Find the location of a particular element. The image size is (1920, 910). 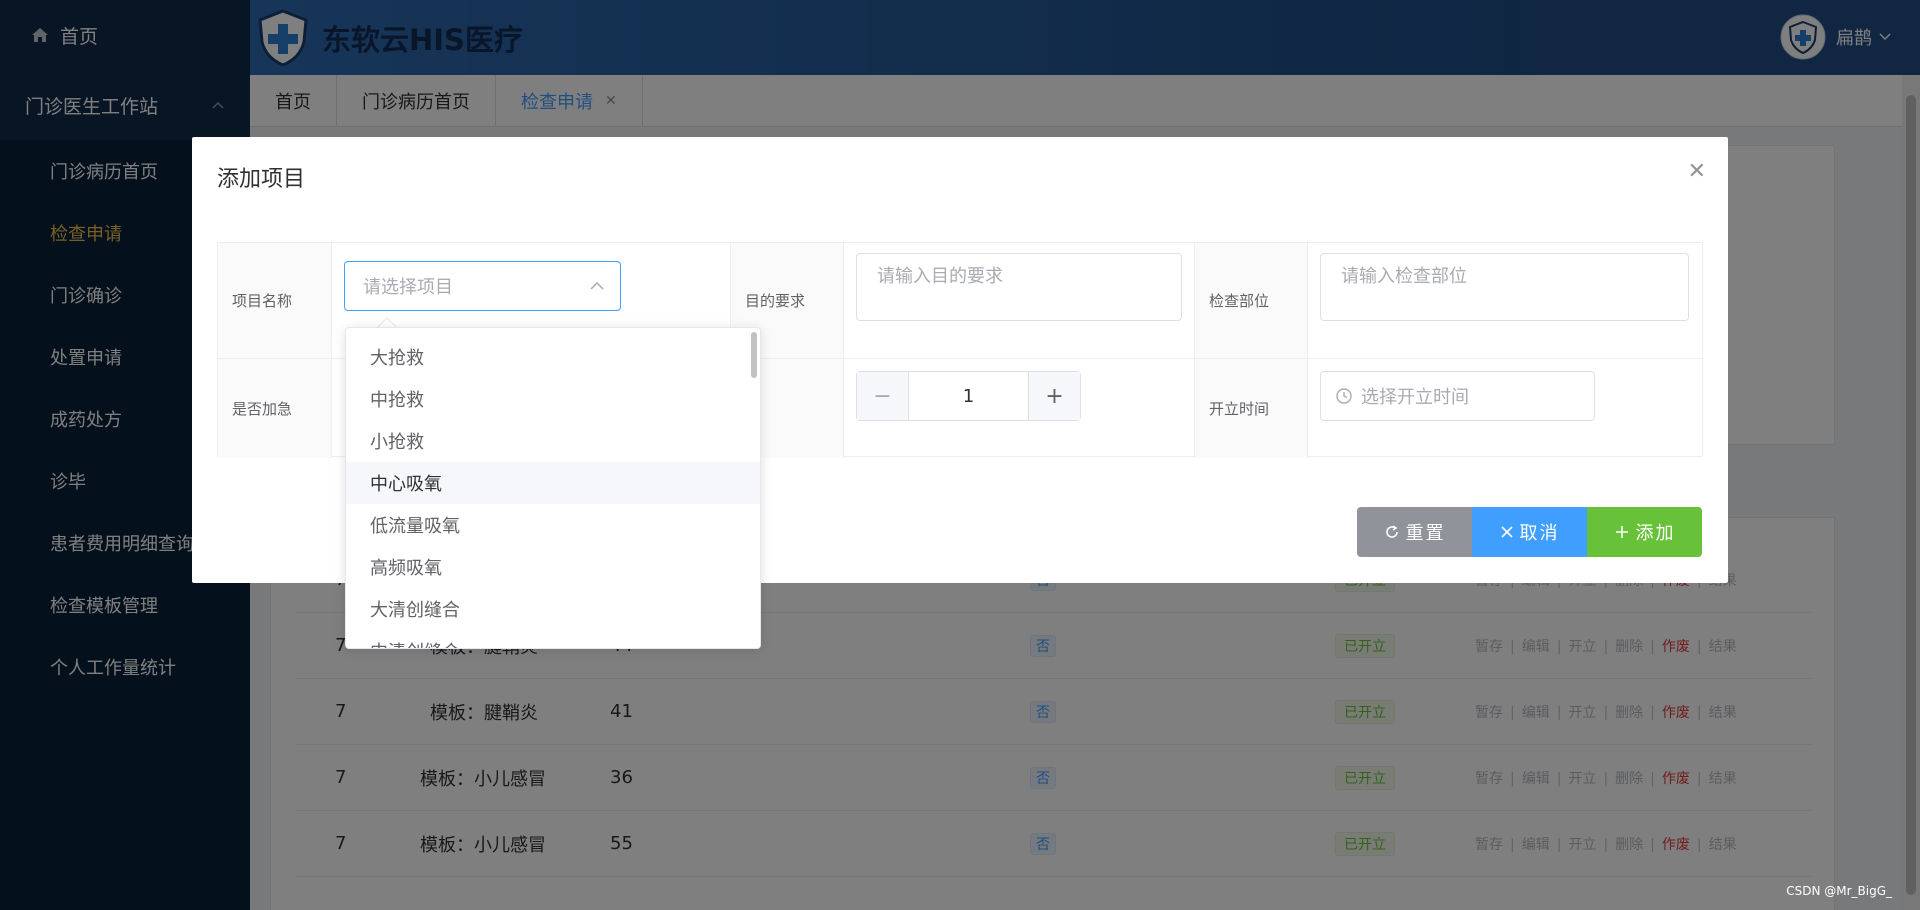

decrement-button: − is located at coordinates (883, 396).